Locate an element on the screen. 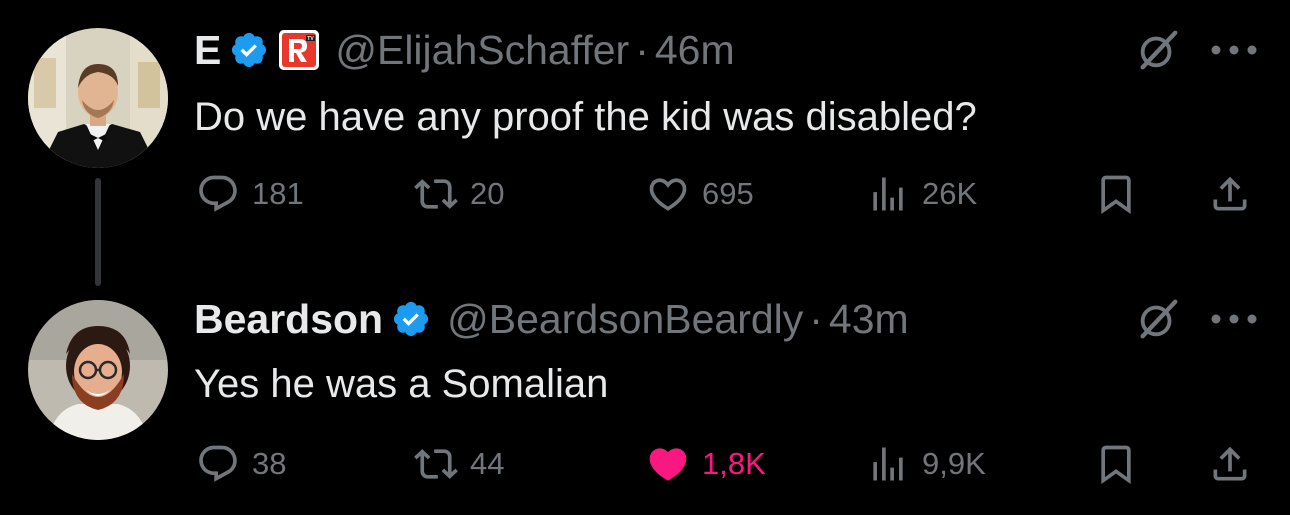  tweet-header: E TV @ElijahSchaffer · 46m is located at coordinates (464, 50).